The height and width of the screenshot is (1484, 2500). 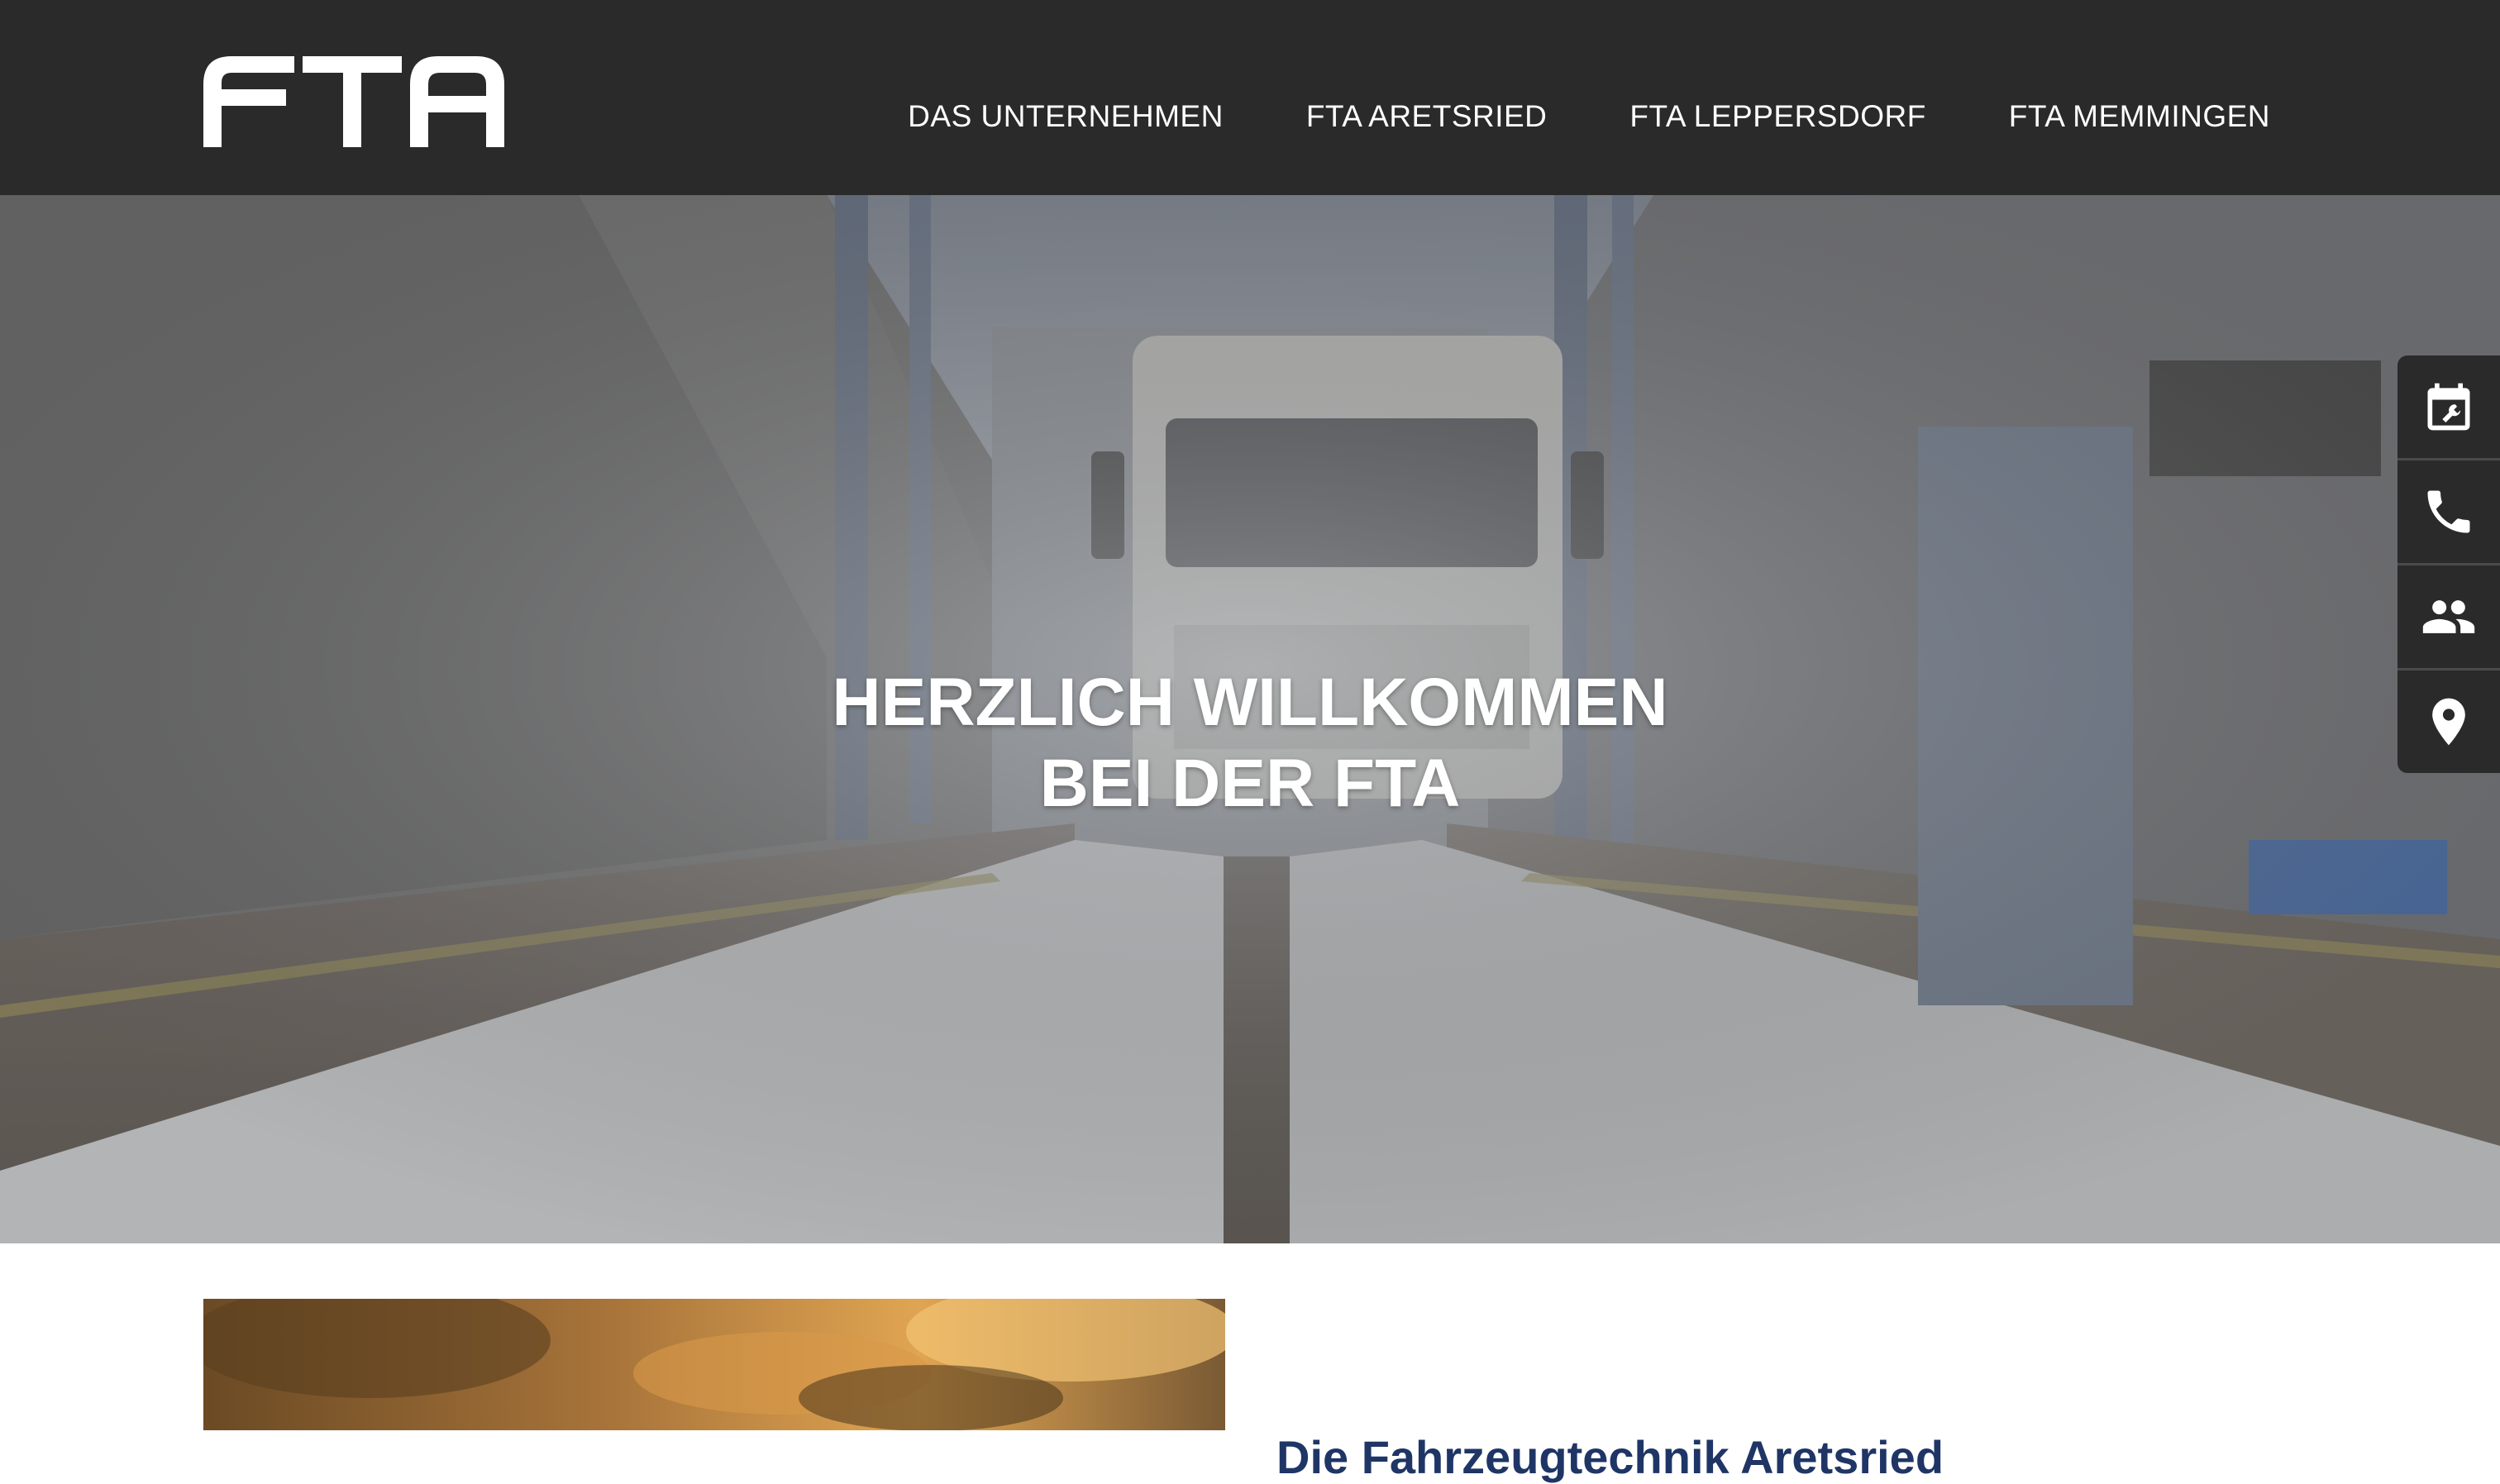 What do you see at coordinates (1610, 1458) in the screenshot?
I see `content-heading: Die Fahrzeugtechnik Aretsried` at bounding box center [1610, 1458].